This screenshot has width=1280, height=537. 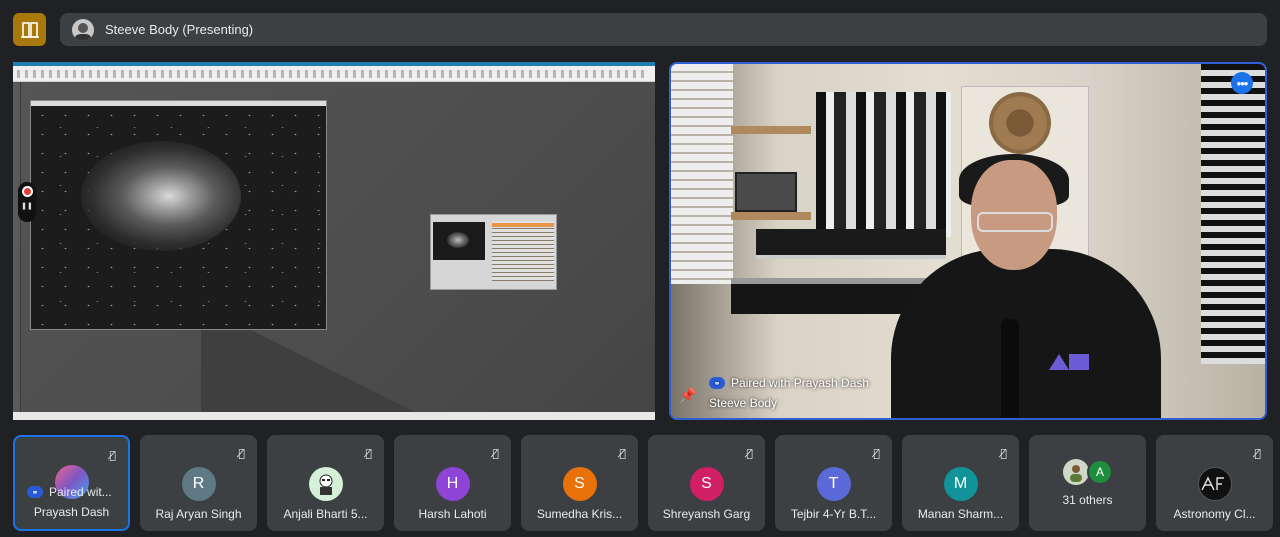 What do you see at coordinates (1026, 333) in the screenshot?
I see `presenter-body` at bounding box center [1026, 333].